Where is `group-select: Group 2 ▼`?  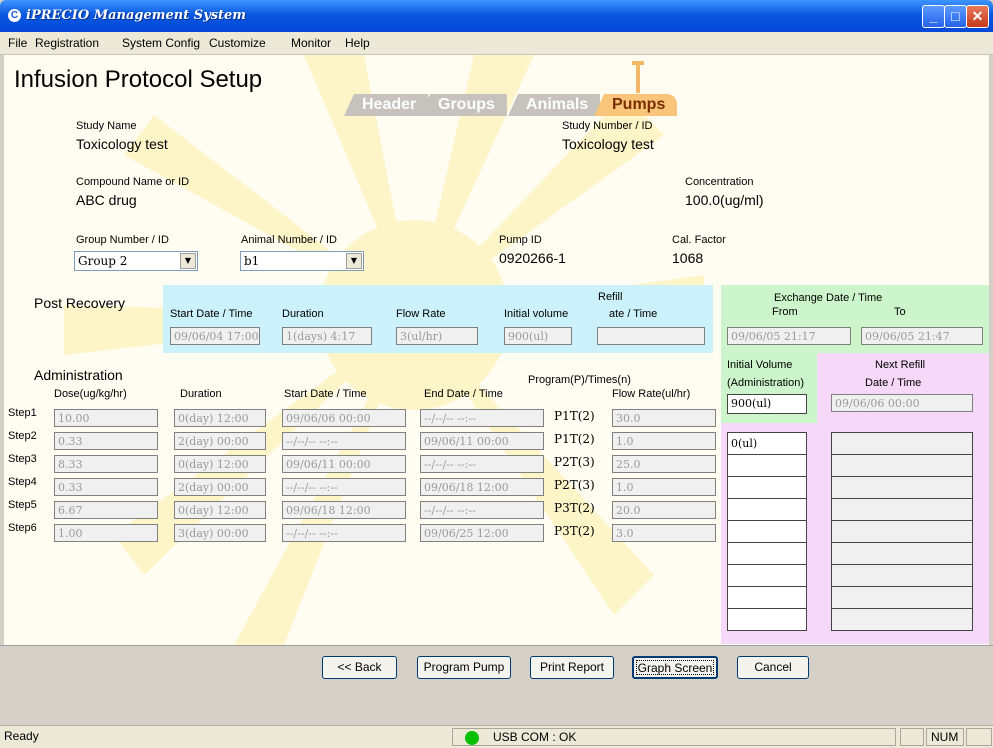 group-select: Group 2 ▼ is located at coordinates (136, 261).